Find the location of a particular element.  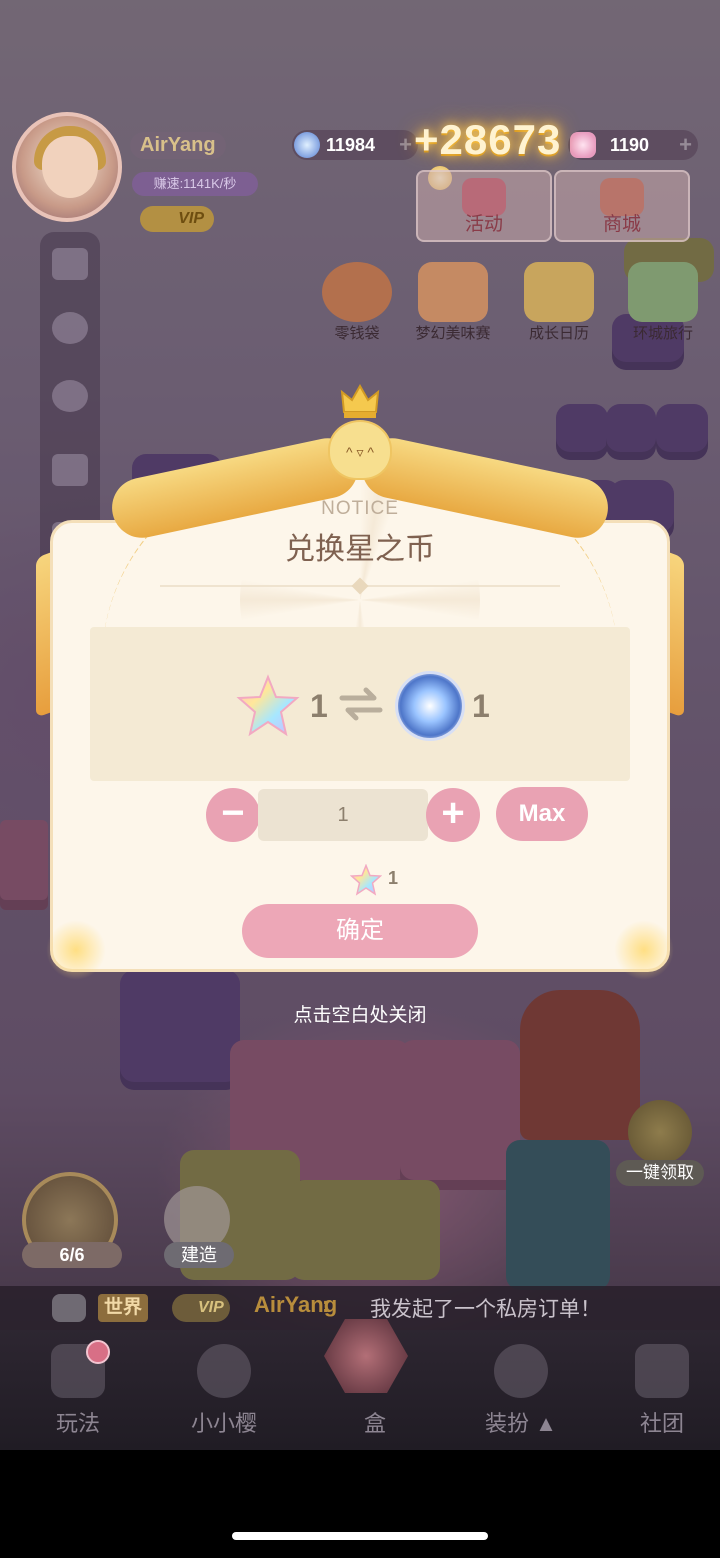

activity-label: 环城旅行 is located at coordinates (662, 333).